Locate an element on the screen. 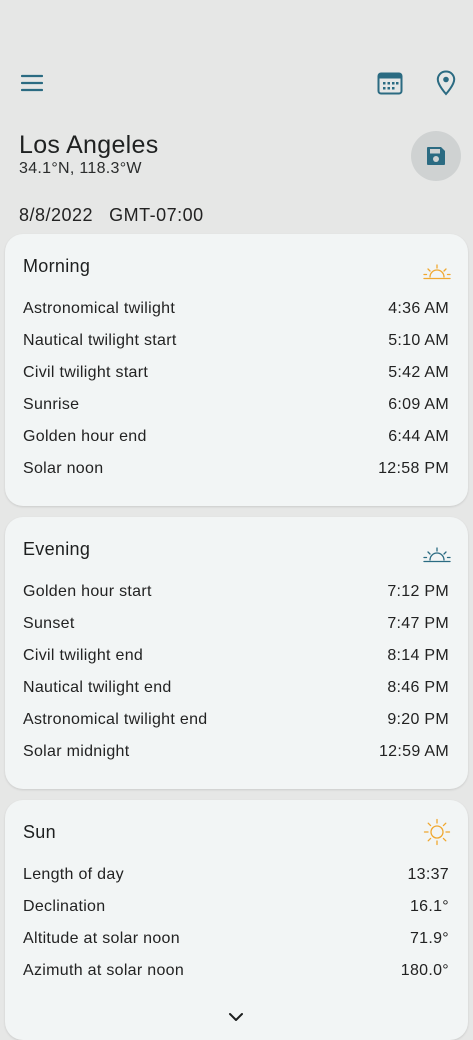 This screenshot has width=473, height=1040. row-value: 8:14 PM is located at coordinates (418, 655).